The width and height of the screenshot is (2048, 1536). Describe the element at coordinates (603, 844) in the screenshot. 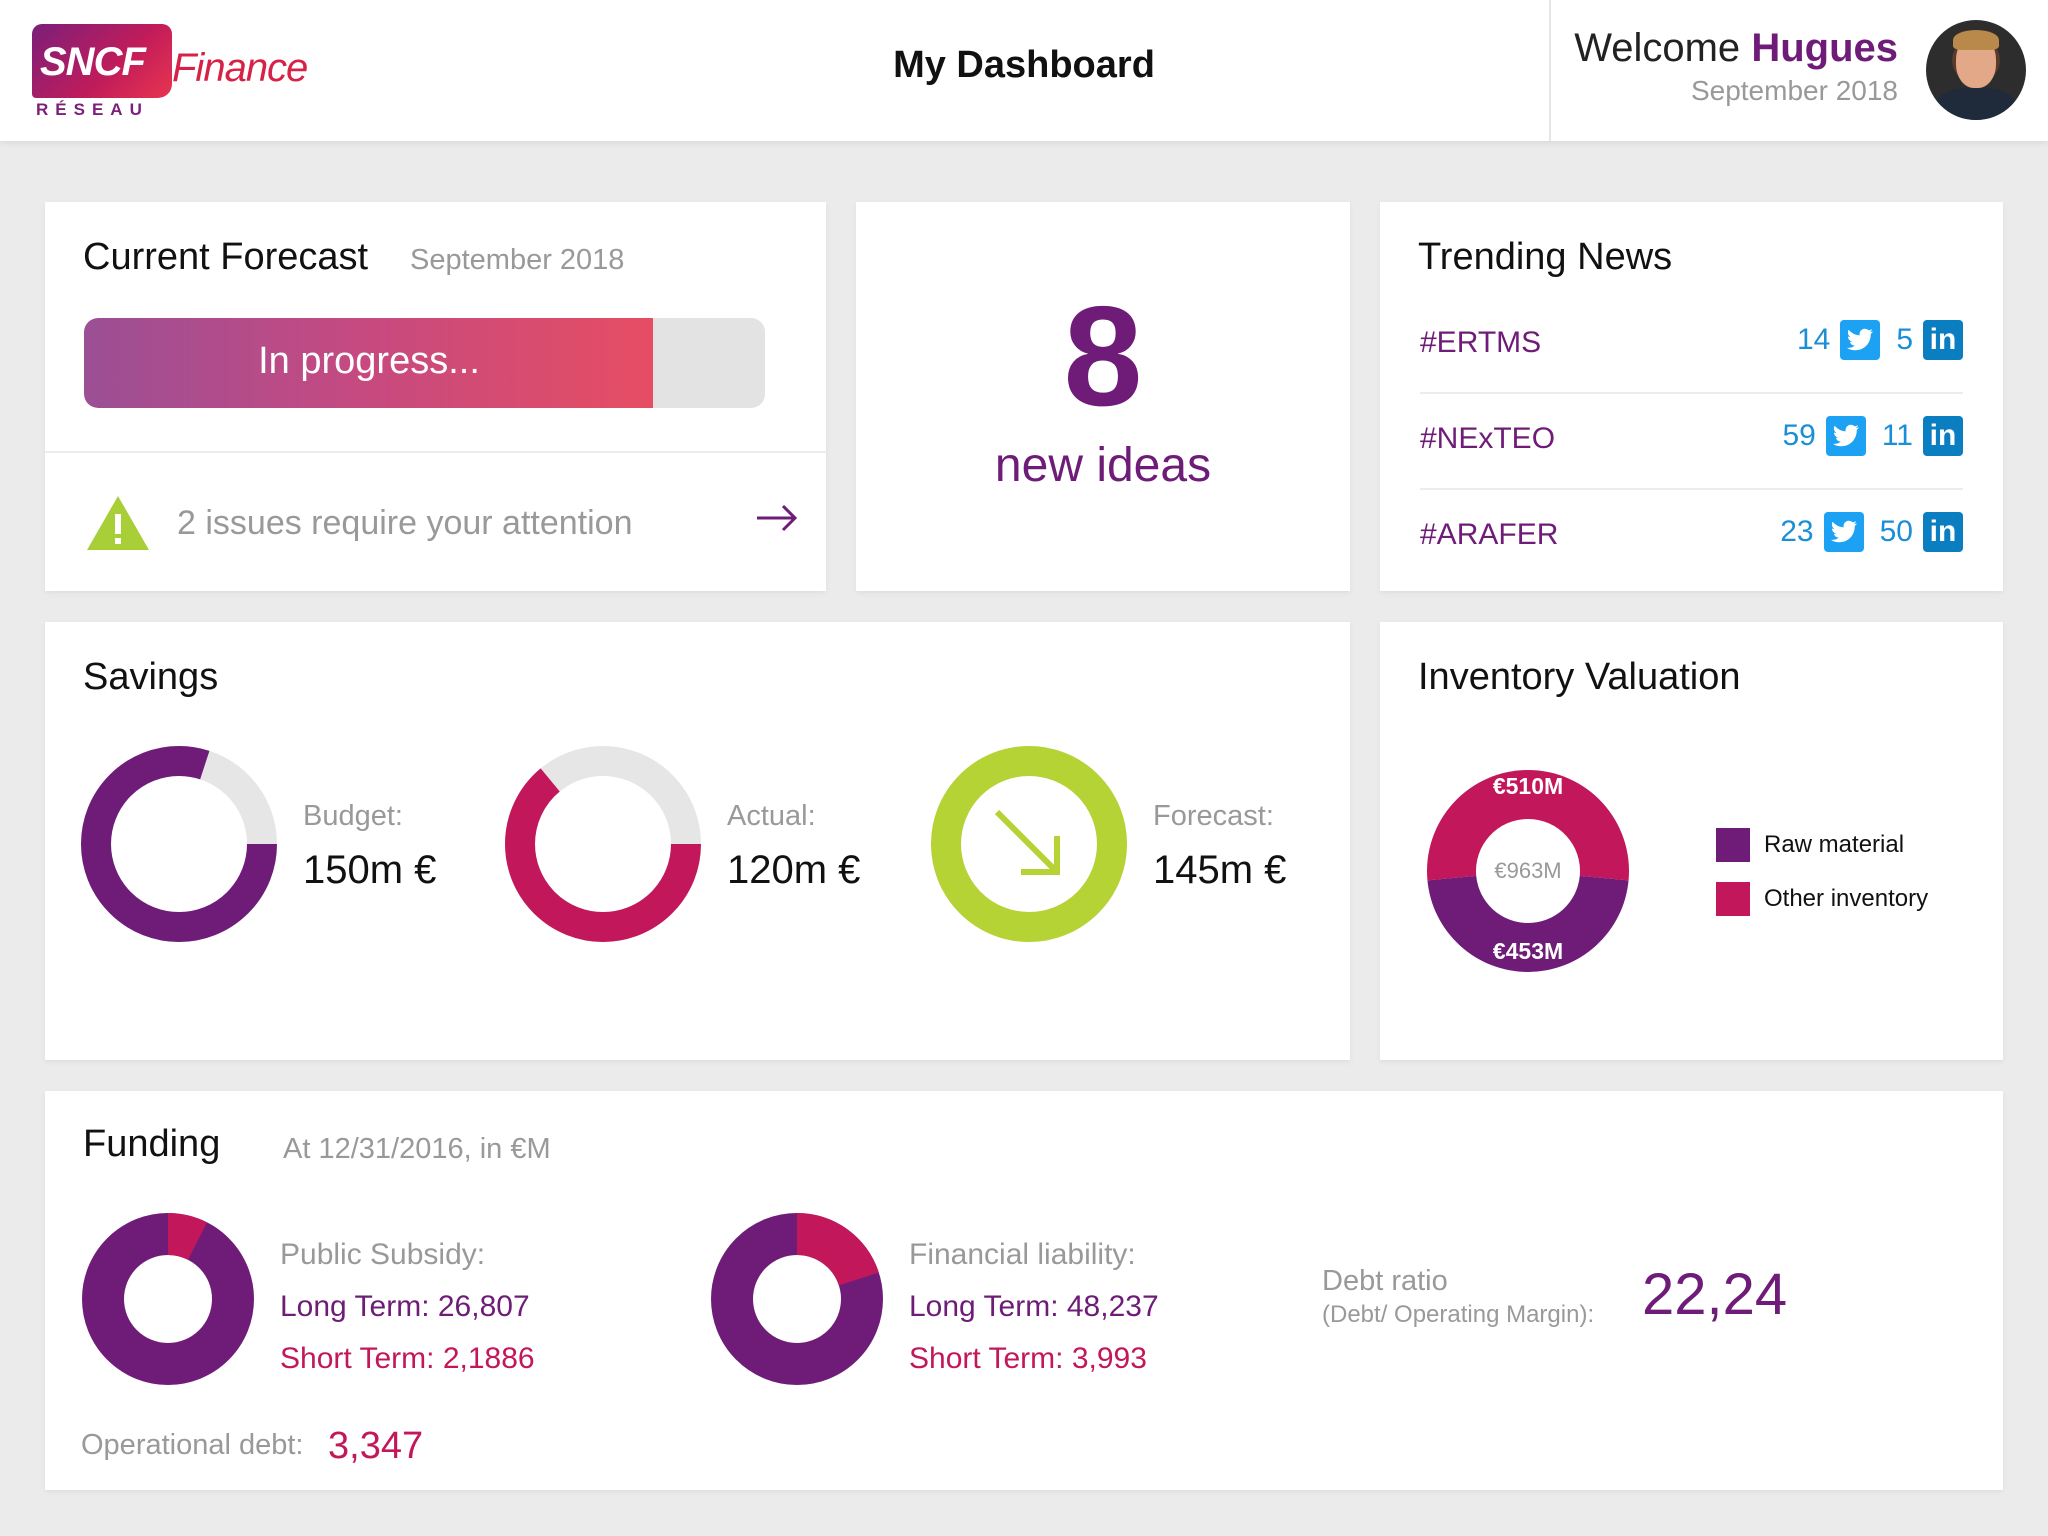

I see `actual-donut` at that location.